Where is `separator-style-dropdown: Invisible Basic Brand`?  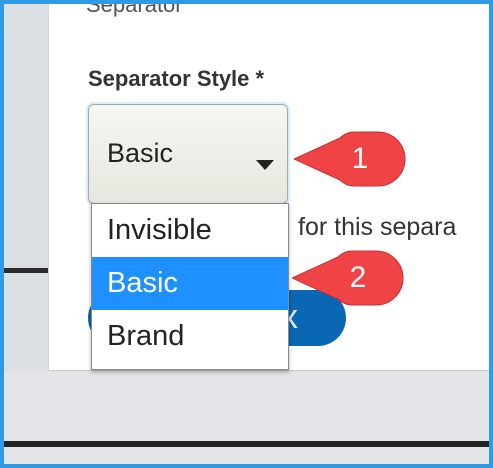 separator-style-dropdown: Invisible Basic Brand is located at coordinates (190, 286).